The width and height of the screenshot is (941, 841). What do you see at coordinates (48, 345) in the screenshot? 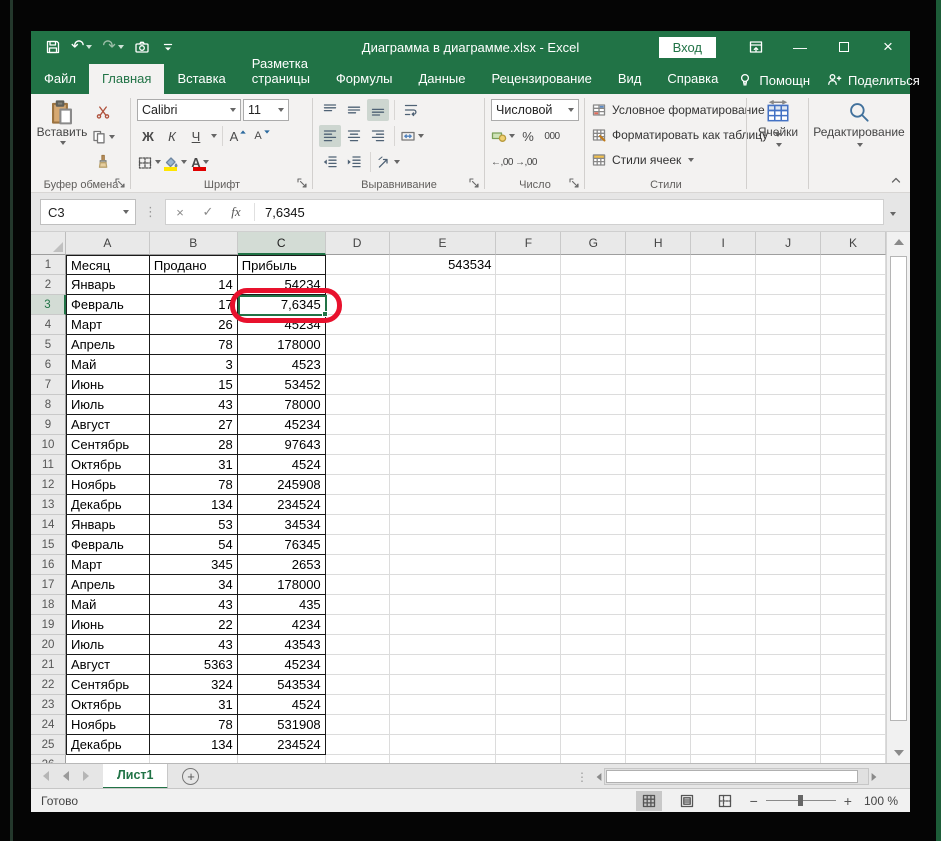
I see `row-header-5: 5` at bounding box center [48, 345].